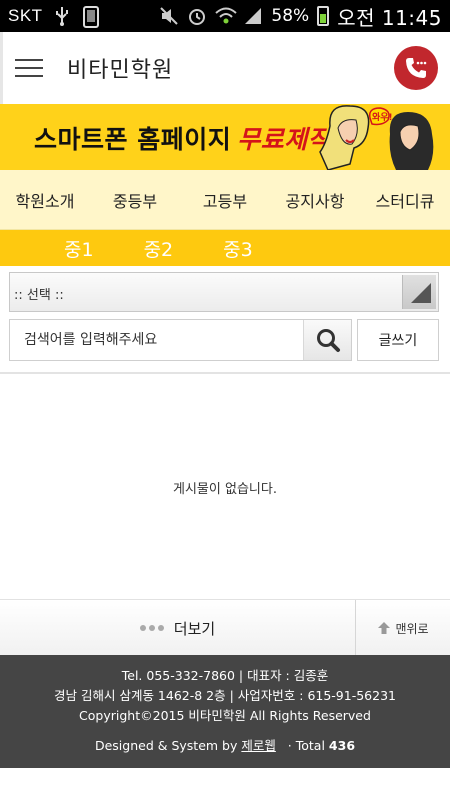 This screenshot has width=450, height=800. I want to click on clock: 오전 11:45, so click(389, 17).